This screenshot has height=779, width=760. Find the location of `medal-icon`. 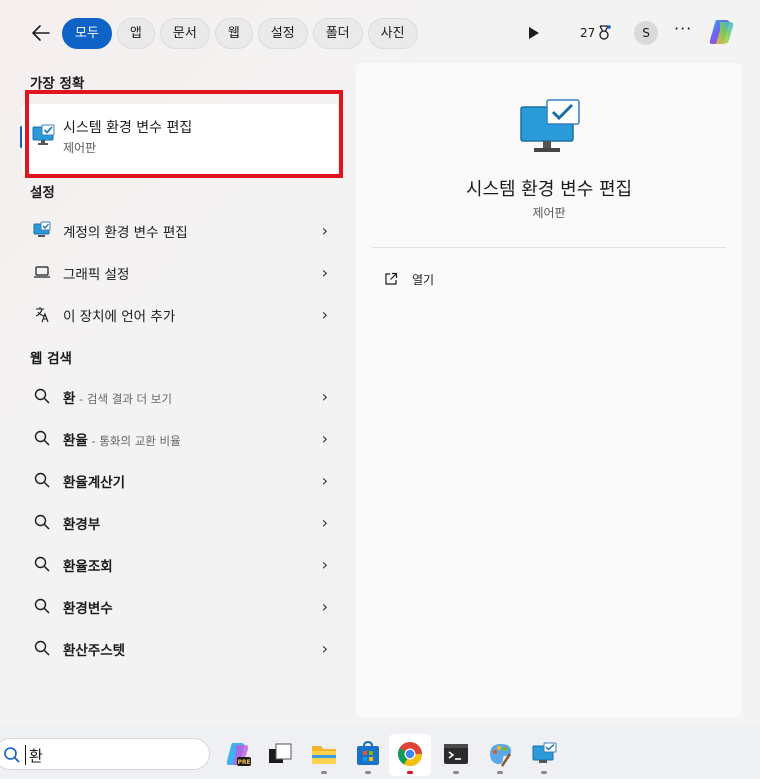

medal-icon is located at coordinates (605, 32).